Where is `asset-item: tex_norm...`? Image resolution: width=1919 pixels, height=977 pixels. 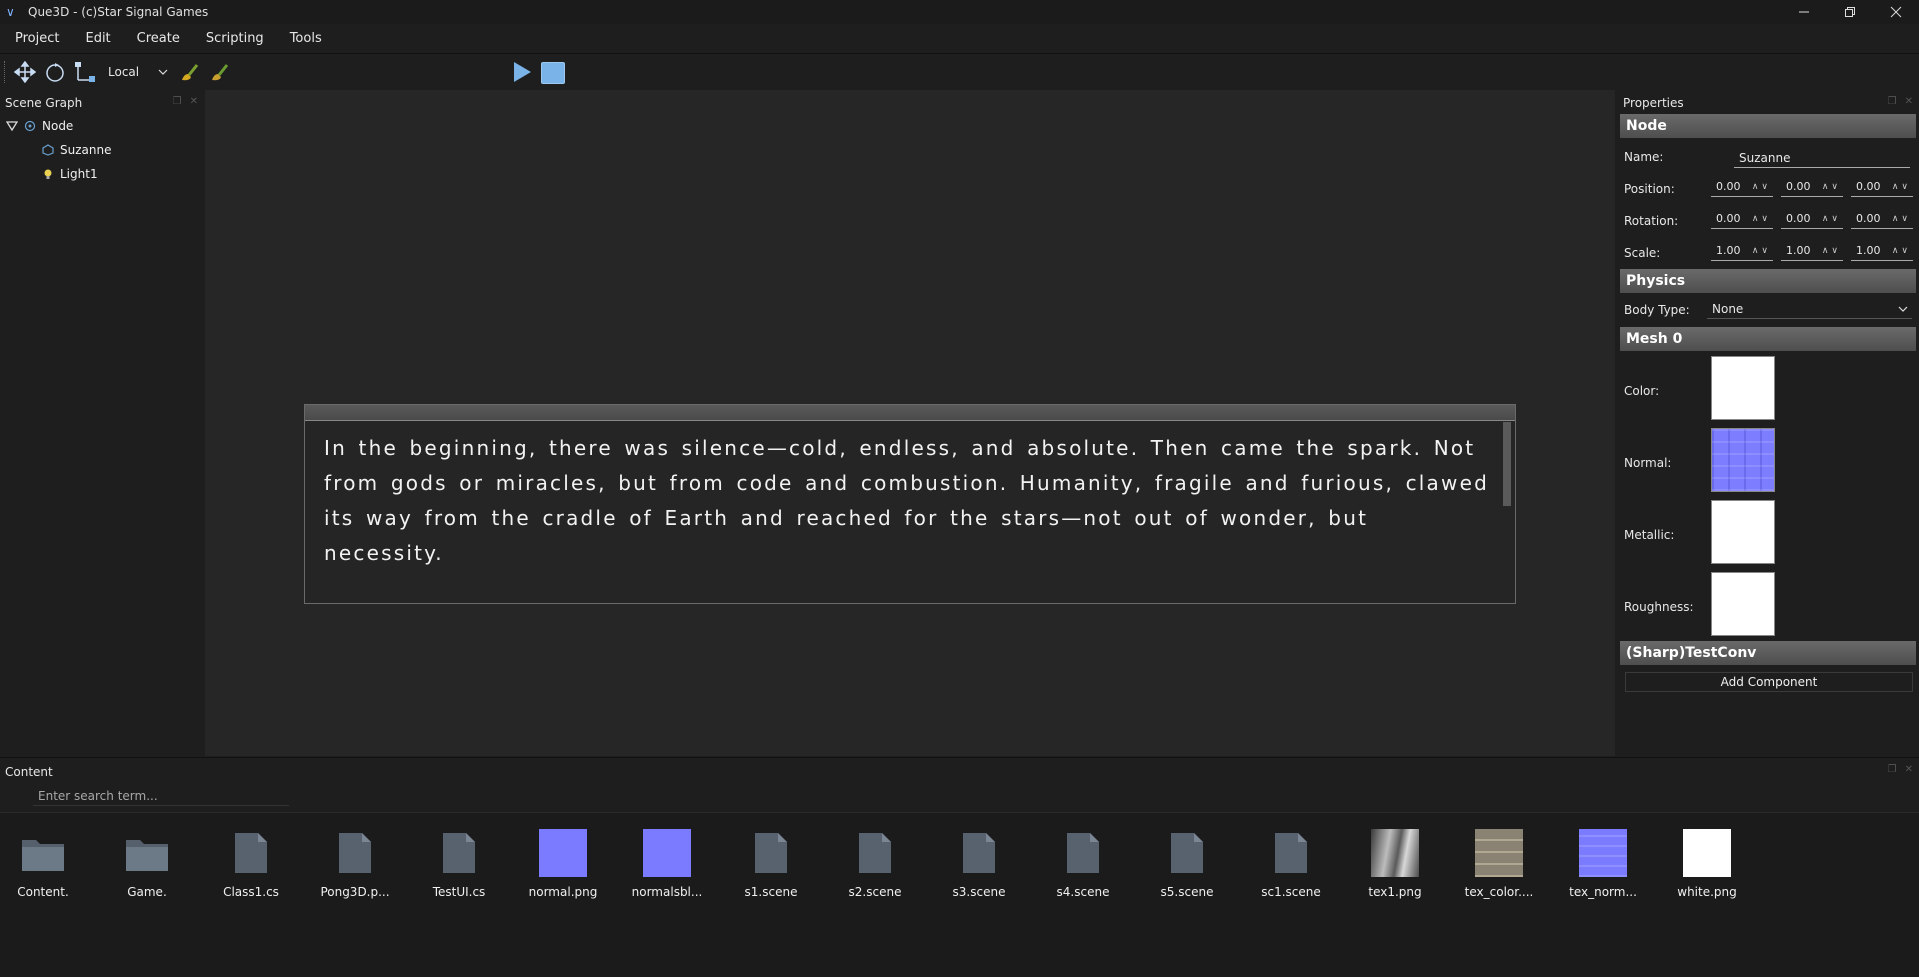 asset-item: tex_norm... is located at coordinates (1603, 869).